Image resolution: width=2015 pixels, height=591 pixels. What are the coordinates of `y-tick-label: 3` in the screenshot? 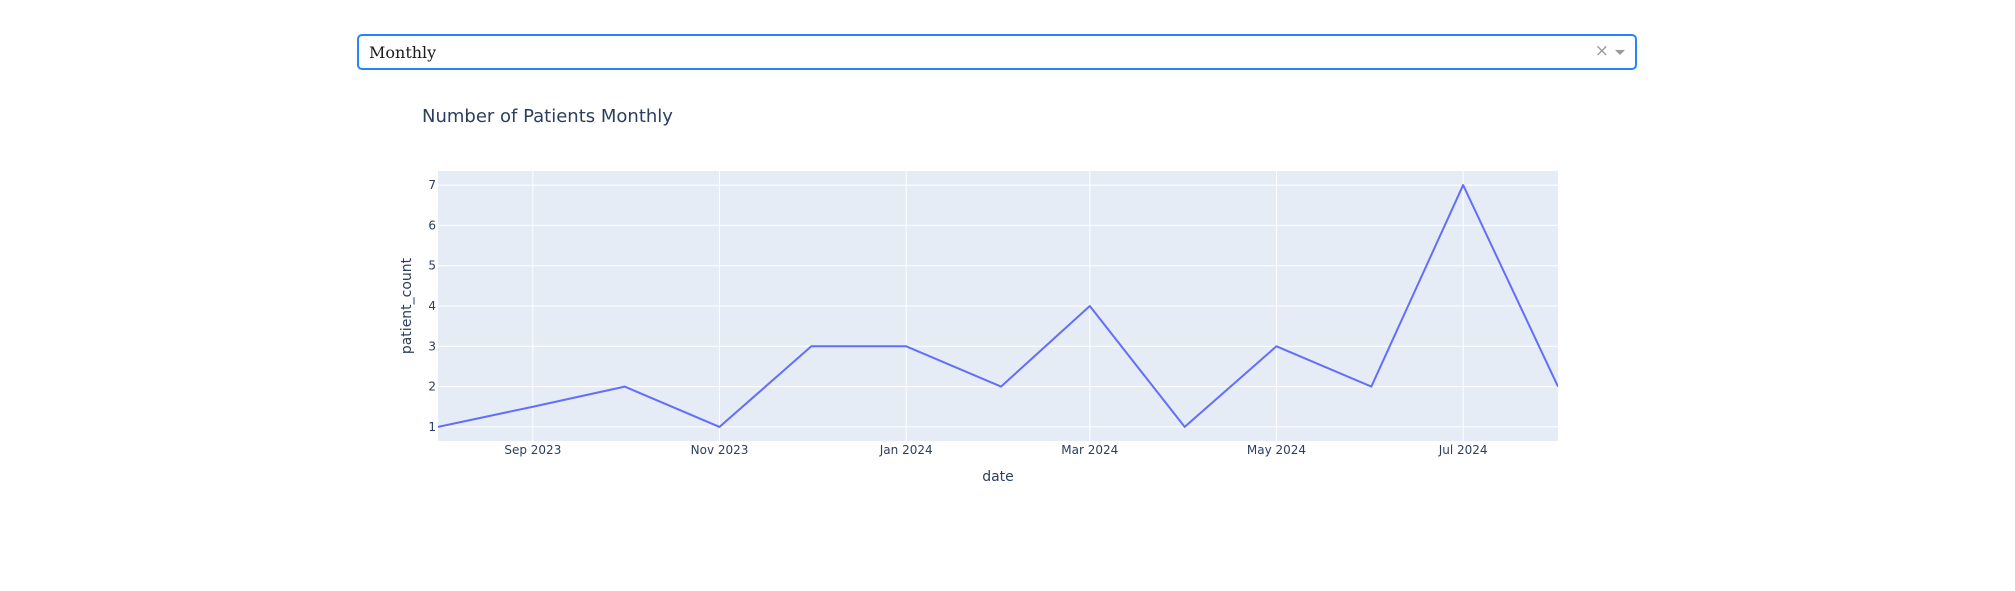 It's located at (432, 346).